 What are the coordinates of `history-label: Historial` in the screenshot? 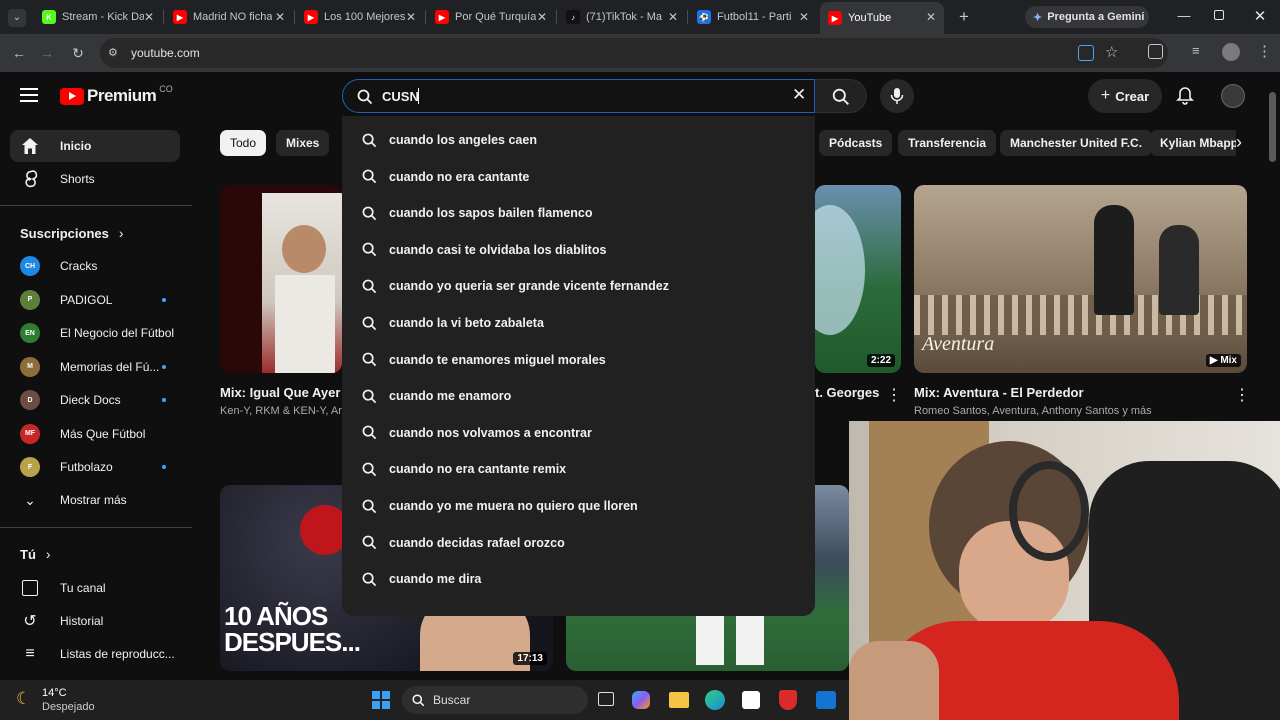 It's located at (82, 621).